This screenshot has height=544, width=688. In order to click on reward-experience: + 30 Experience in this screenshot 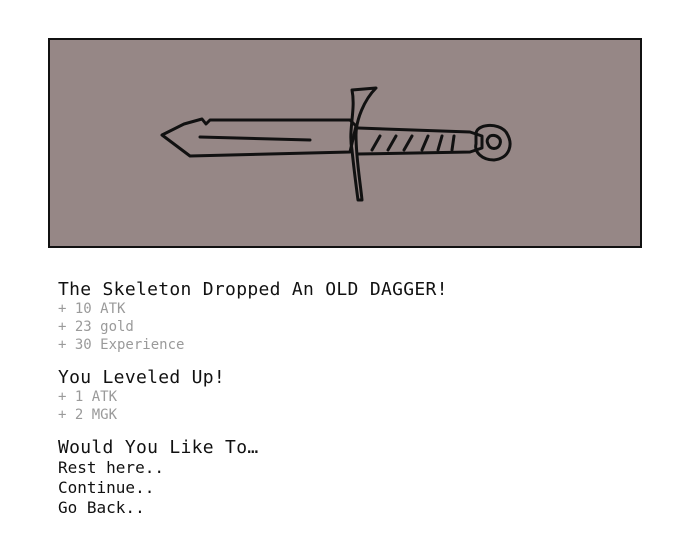, I will do `click(121, 345)`.